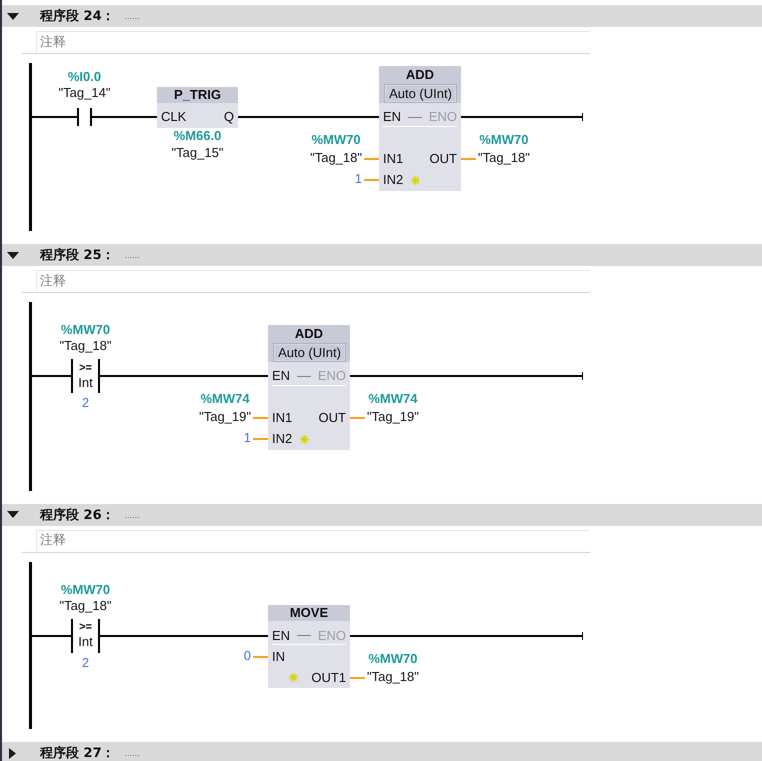  I want to click on pin-label: IN, so click(278, 656).